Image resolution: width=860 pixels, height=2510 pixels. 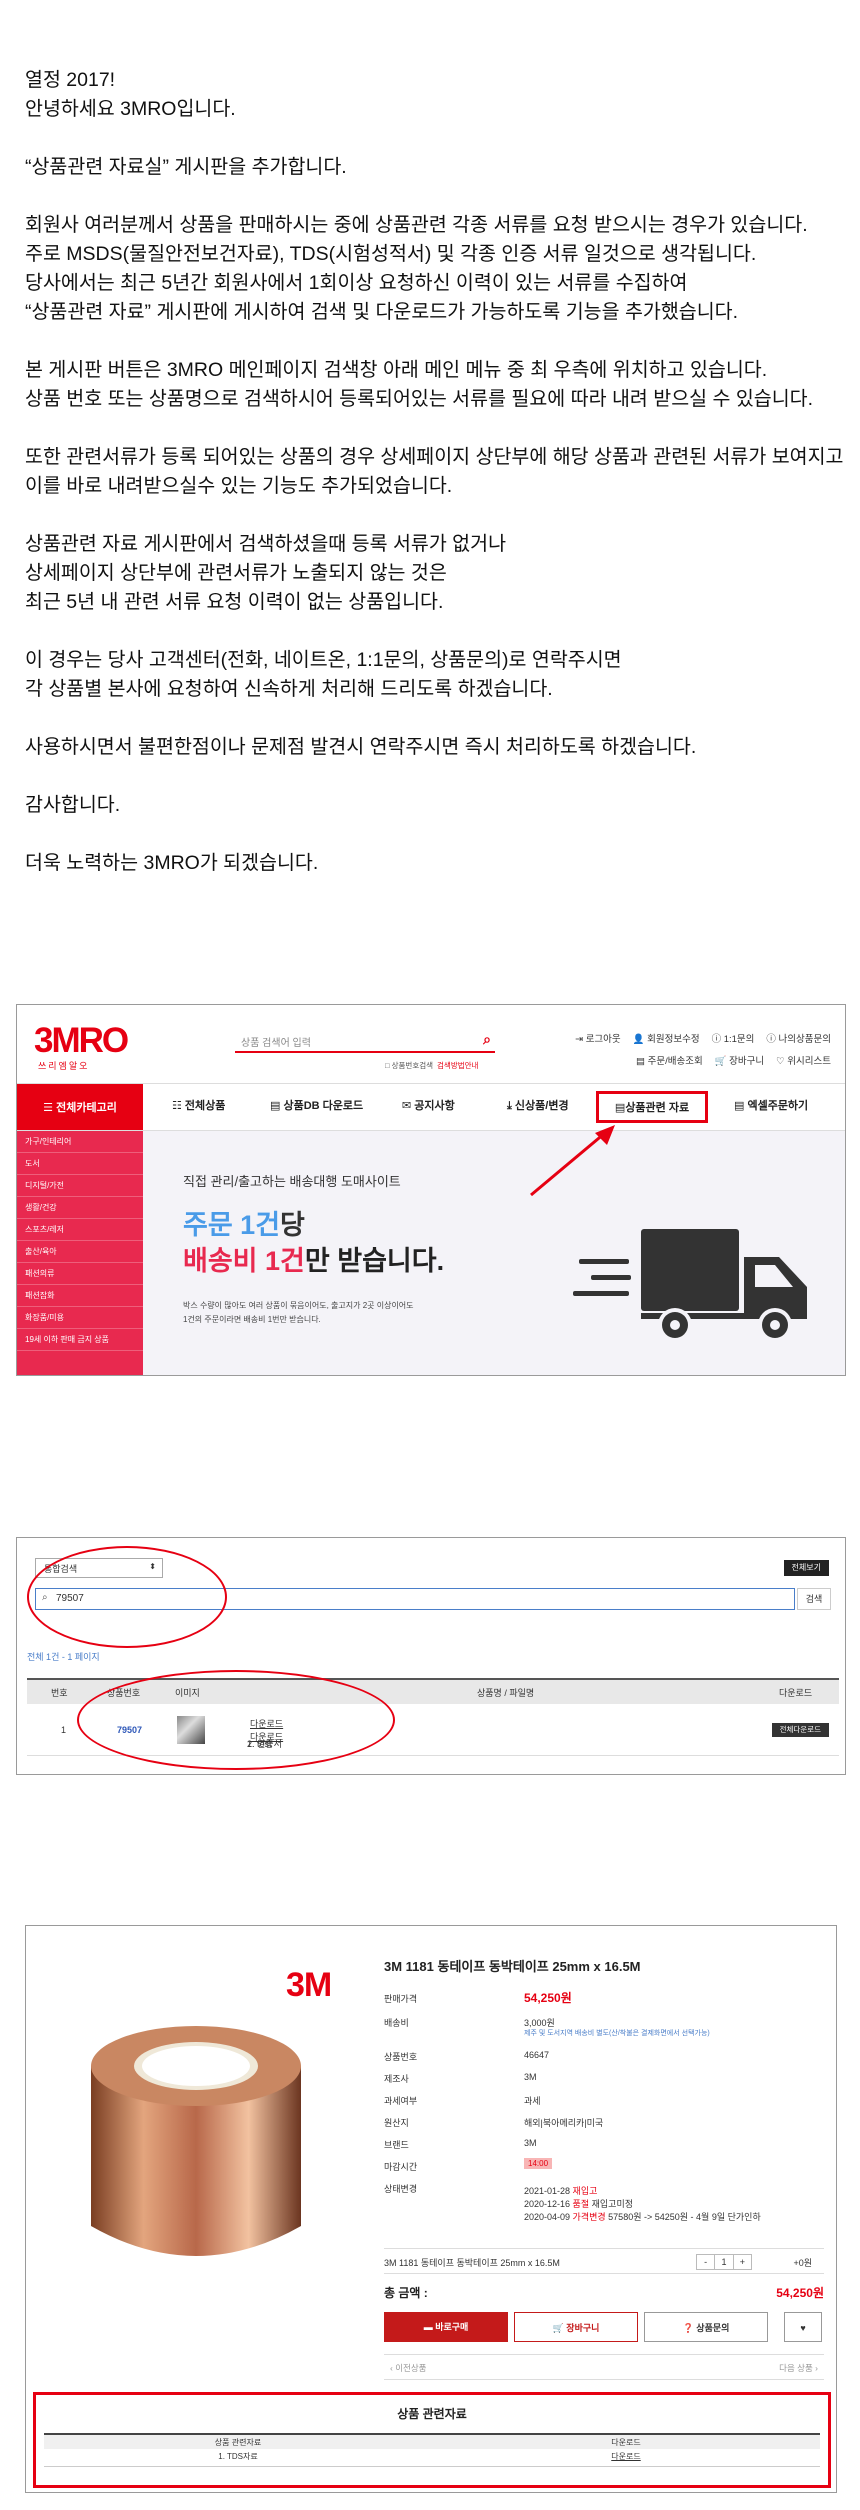 I want to click on result-count: 전체 1건 - 1 페이지, so click(x=63, y=1657).